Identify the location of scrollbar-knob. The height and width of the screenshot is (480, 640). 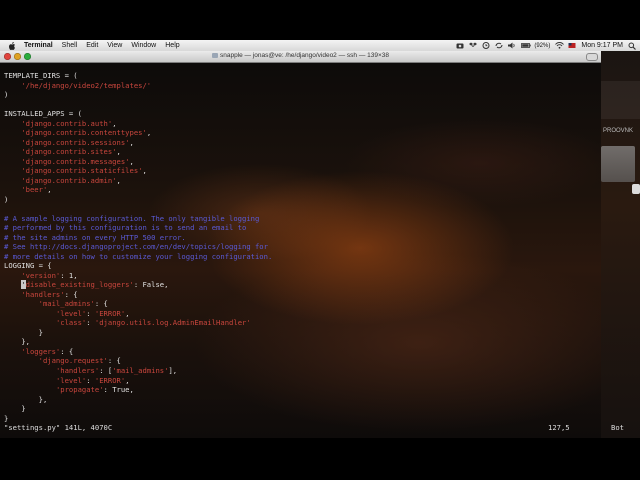
(636, 189).